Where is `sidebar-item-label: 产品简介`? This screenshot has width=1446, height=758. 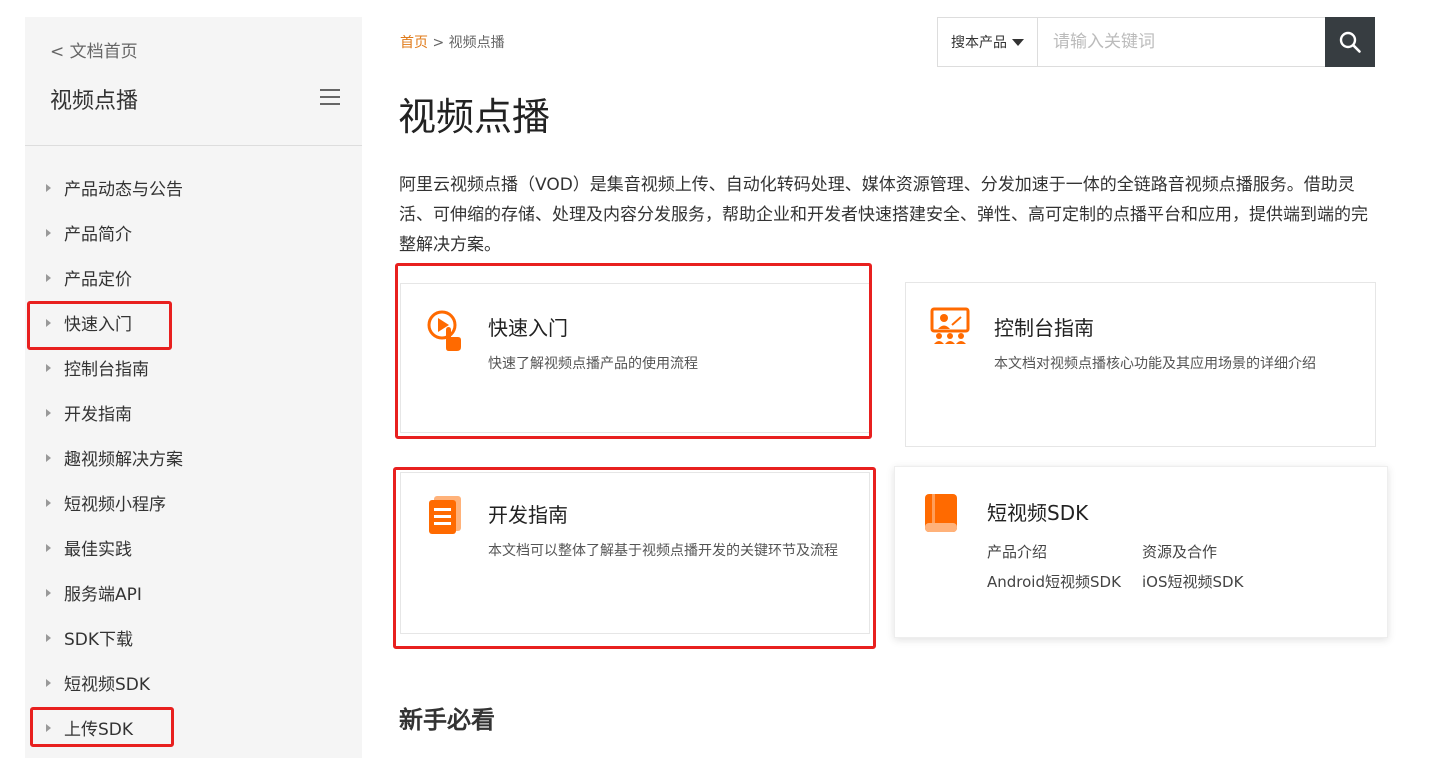 sidebar-item-label: 产品简介 is located at coordinates (98, 235).